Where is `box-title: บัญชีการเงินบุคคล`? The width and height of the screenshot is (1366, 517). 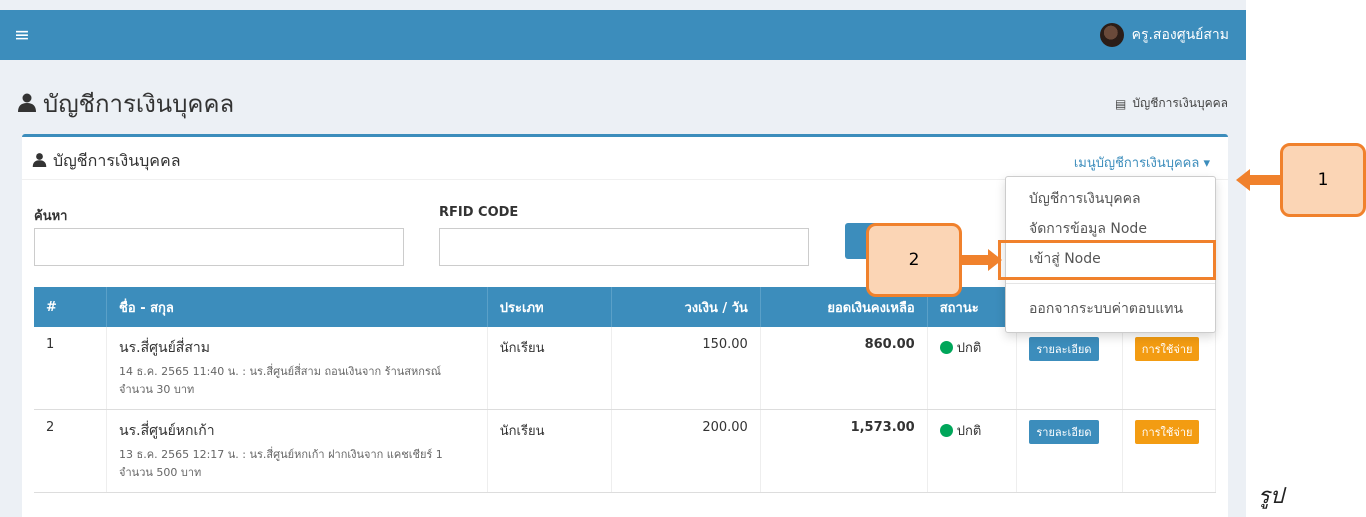 box-title: บัญชีการเงินบุคคล is located at coordinates (106, 161).